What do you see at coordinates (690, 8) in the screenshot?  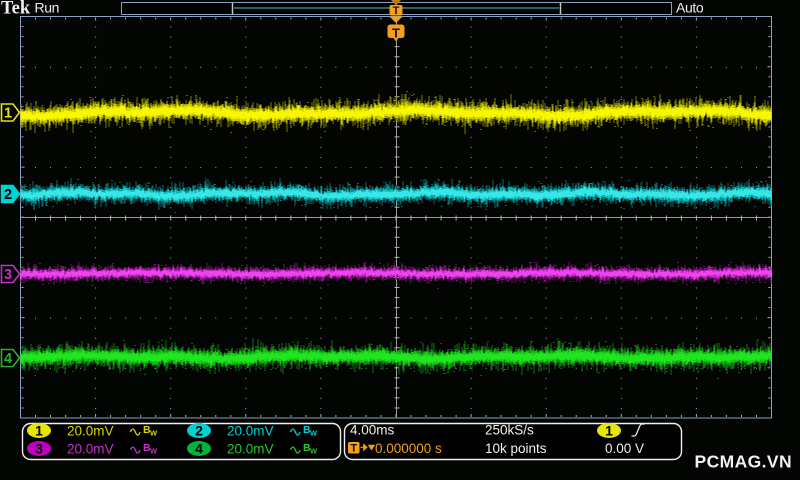 I see `svg-text: Auto` at bounding box center [690, 8].